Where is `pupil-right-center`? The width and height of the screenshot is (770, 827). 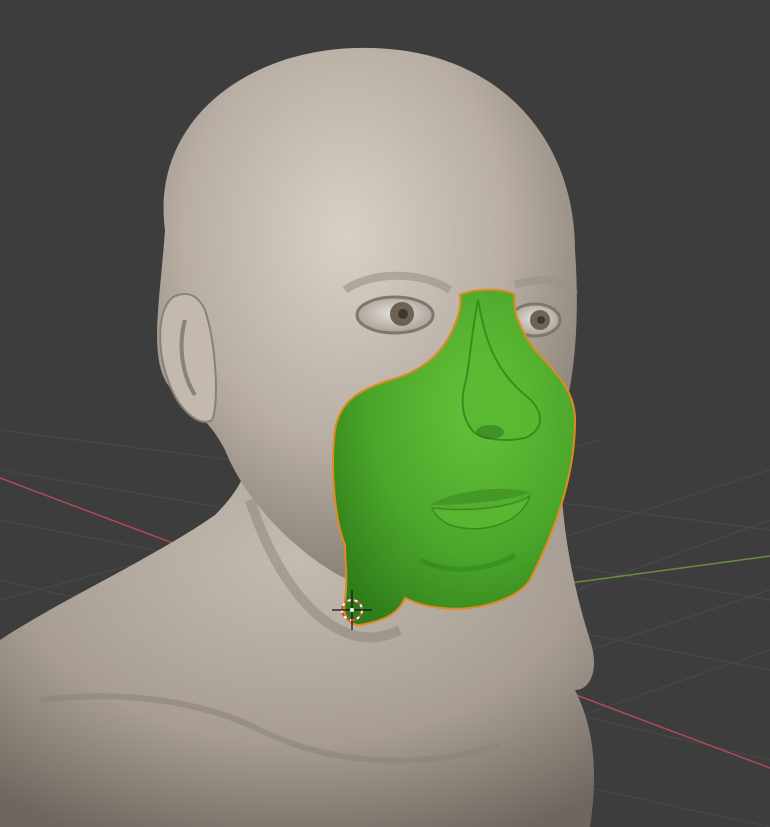
pupil-right-center is located at coordinates (541, 320).